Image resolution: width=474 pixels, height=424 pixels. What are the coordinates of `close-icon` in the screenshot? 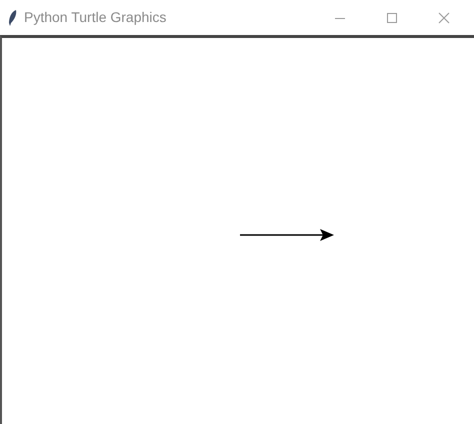 It's located at (444, 18).